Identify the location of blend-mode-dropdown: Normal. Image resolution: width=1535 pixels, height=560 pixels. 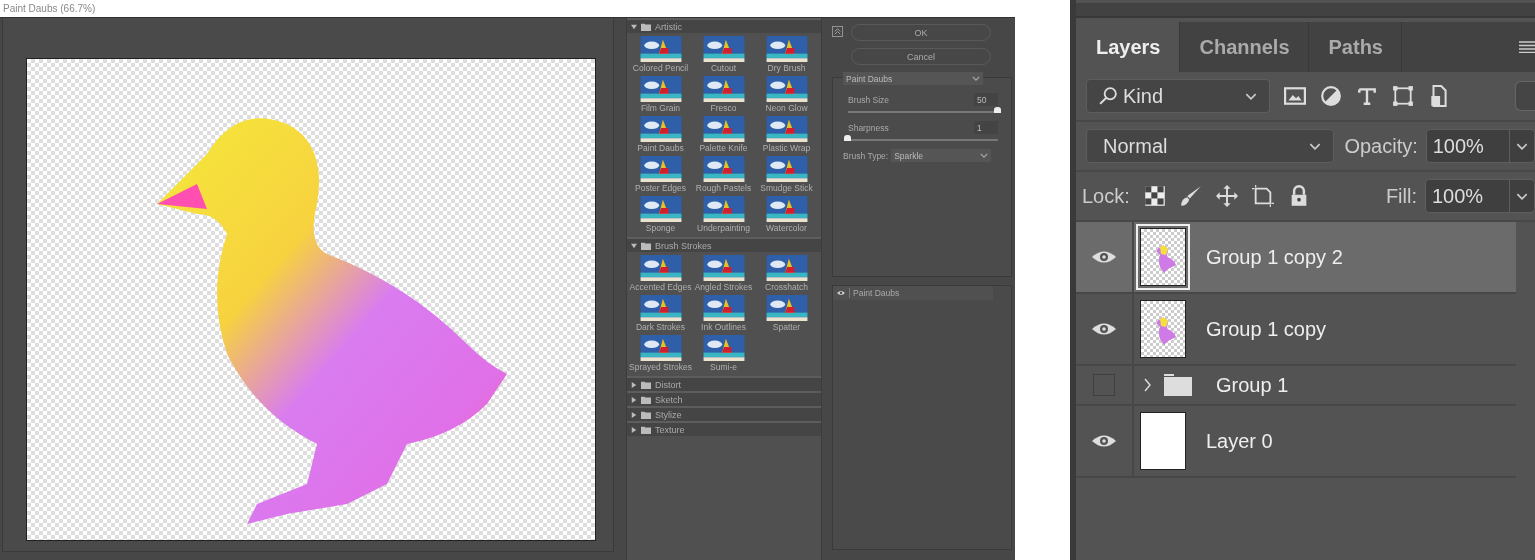
(1210, 146).